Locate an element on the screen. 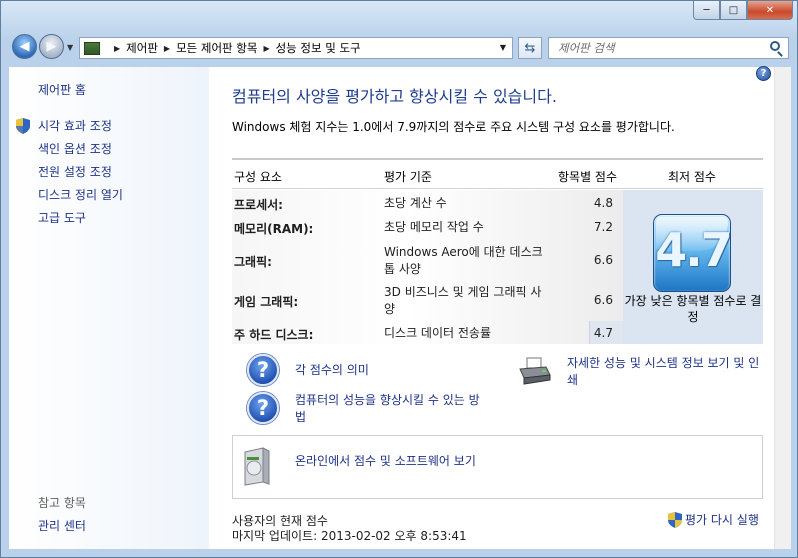  base-score-value: 4.7 is located at coordinates (694, 250).